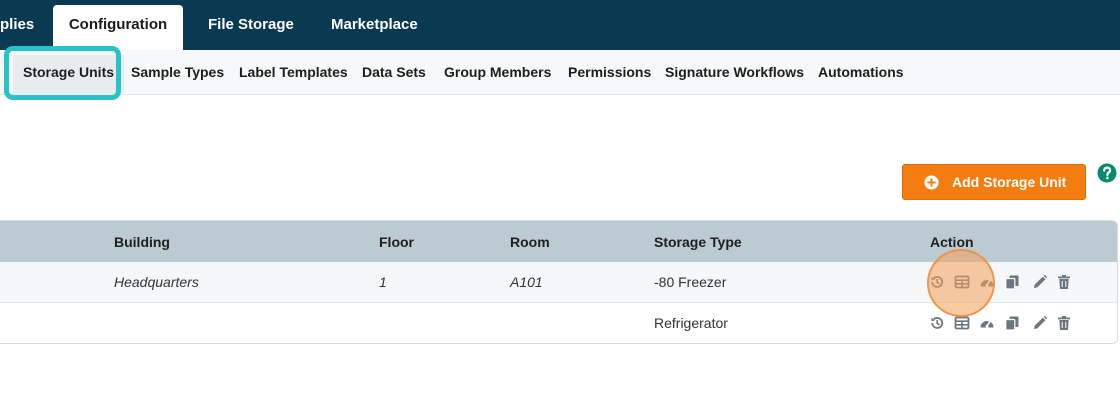 The image size is (1120, 402). What do you see at coordinates (374, 25) in the screenshot?
I see `tab-marketplace: Marketplace` at bounding box center [374, 25].